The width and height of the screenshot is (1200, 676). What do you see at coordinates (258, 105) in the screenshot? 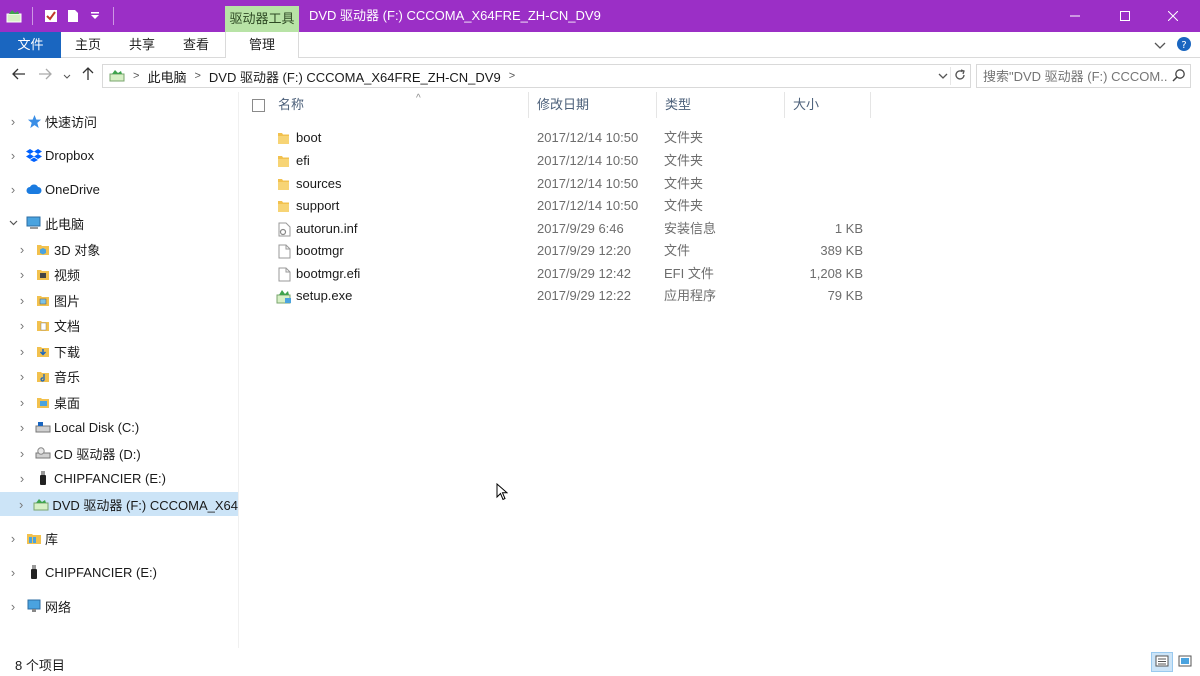
I see `select-all-checkbox` at bounding box center [258, 105].